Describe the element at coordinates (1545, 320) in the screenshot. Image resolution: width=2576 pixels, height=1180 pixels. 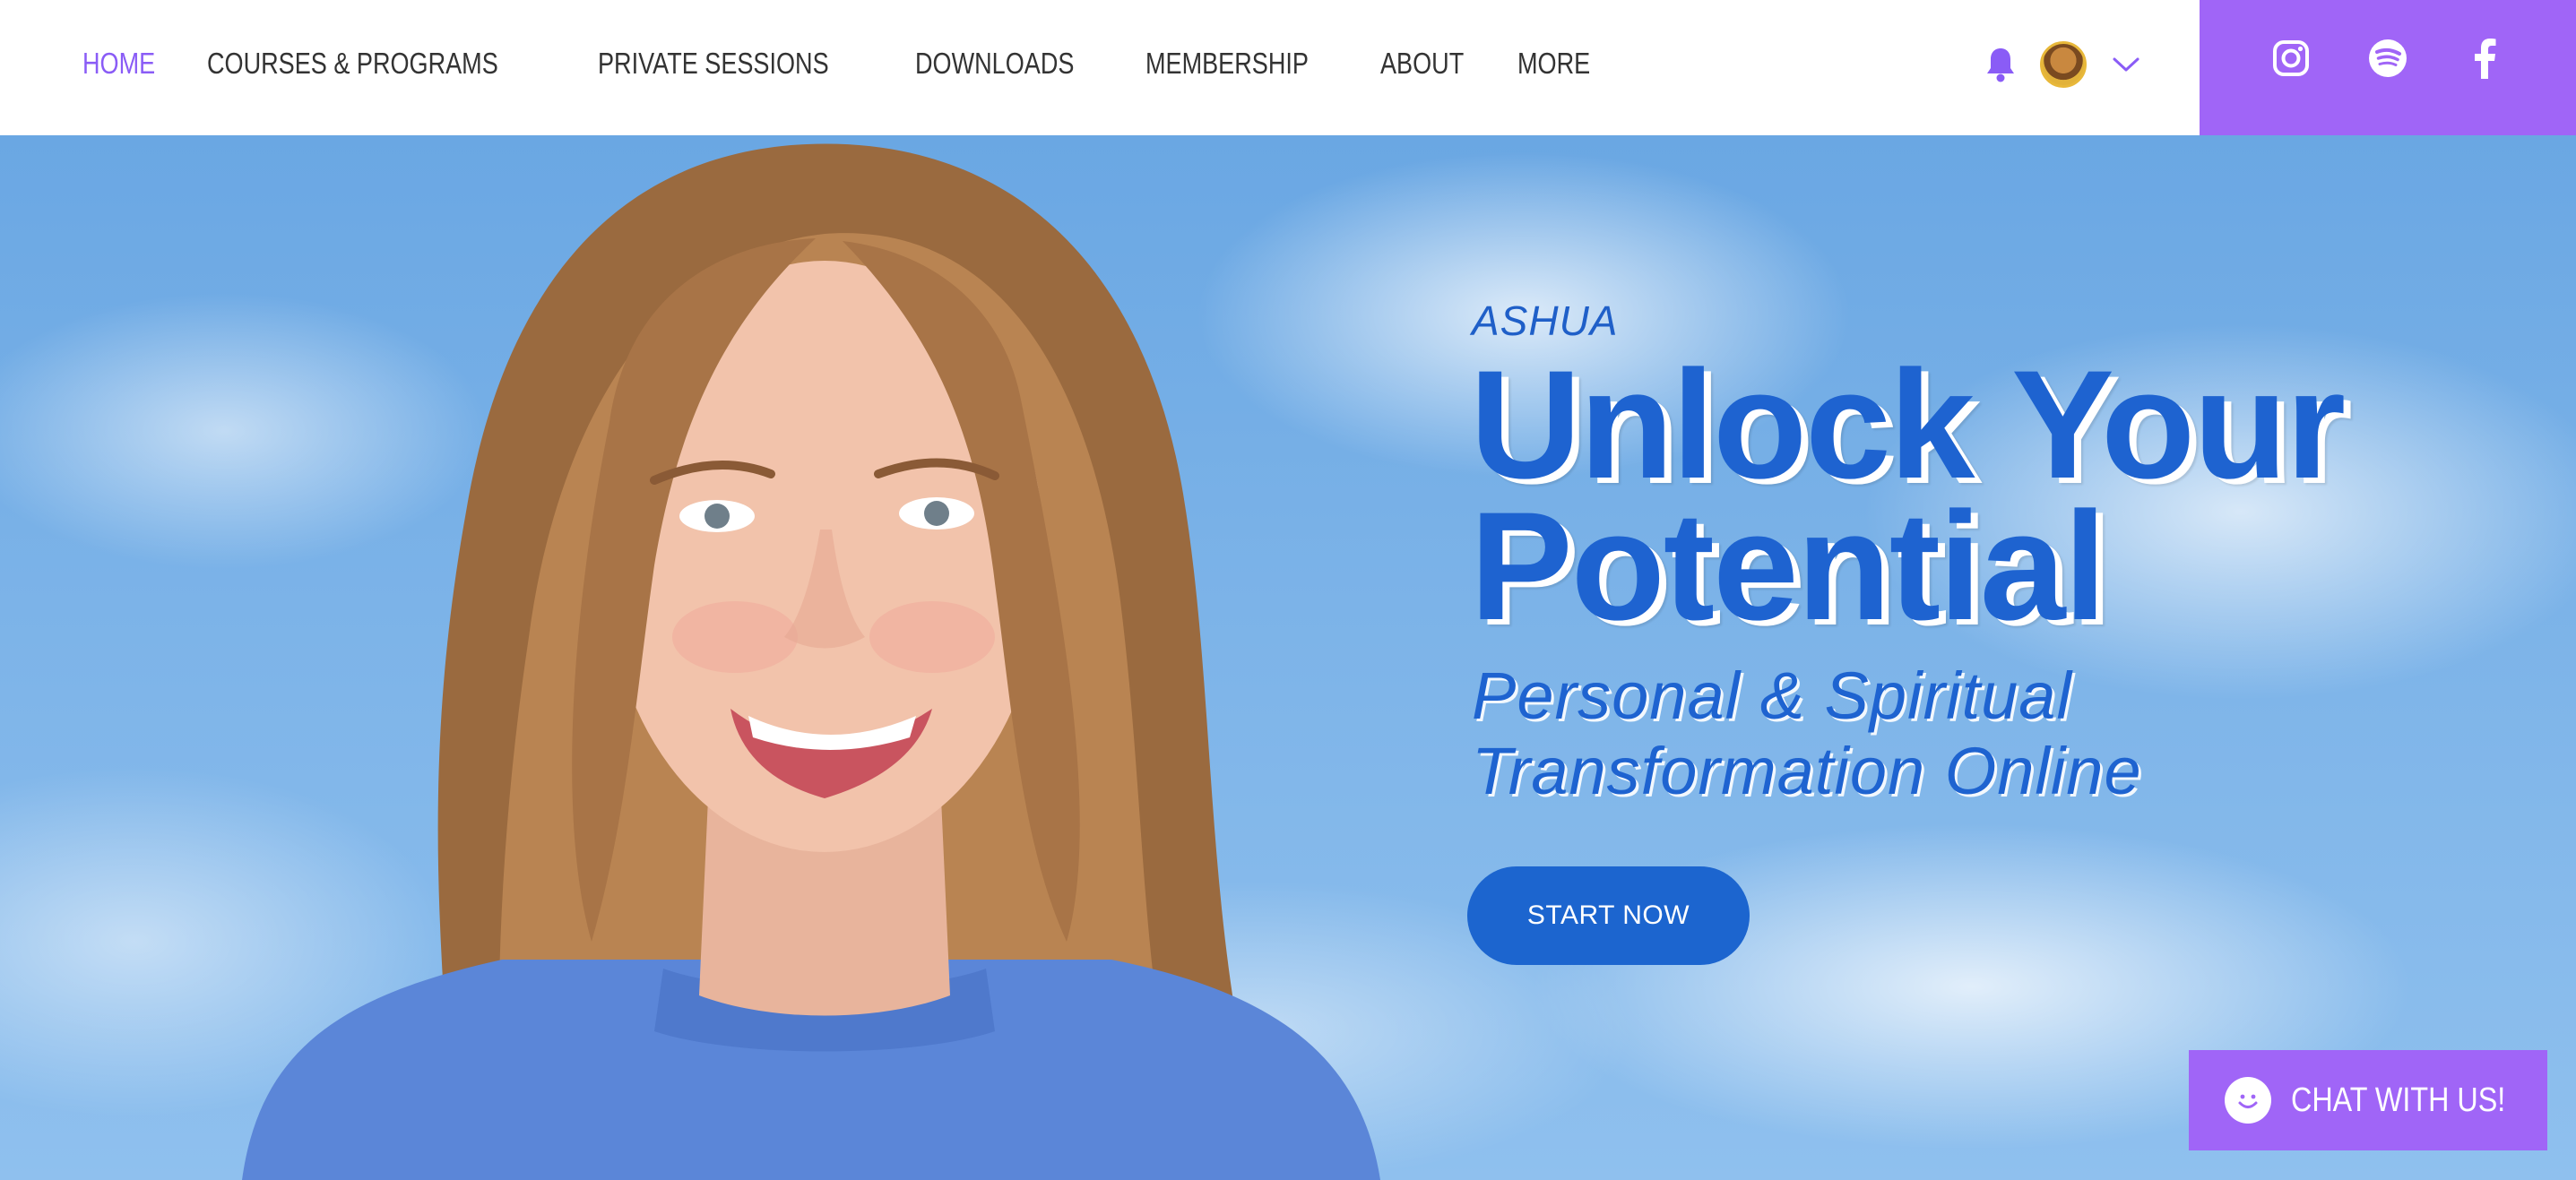
I see `hero-eyebrow: ASHUA` at that location.